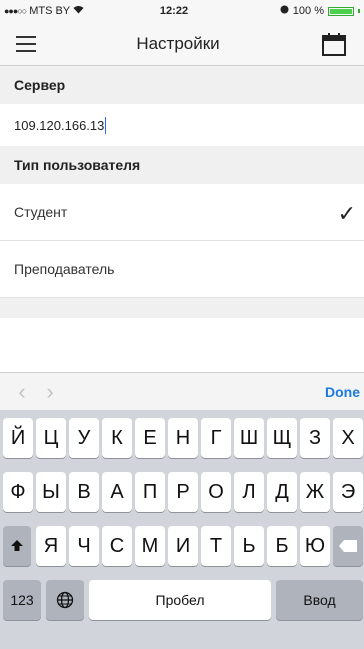  Describe the element at coordinates (315, 492) in the screenshot. I see `key: Ж` at that location.